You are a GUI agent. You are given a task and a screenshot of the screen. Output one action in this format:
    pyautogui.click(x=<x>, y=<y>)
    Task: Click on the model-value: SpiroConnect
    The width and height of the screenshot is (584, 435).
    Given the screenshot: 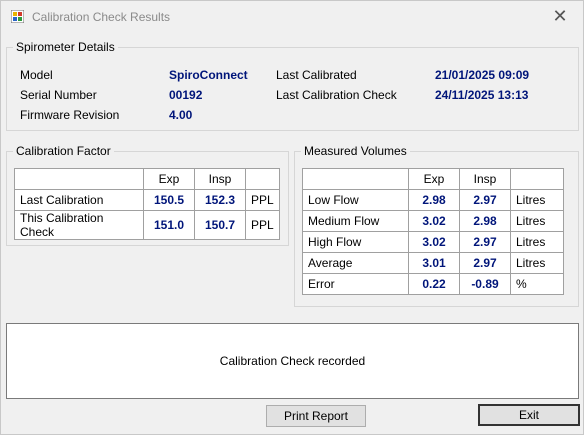 What is the action you would take?
    pyautogui.click(x=208, y=75)
    